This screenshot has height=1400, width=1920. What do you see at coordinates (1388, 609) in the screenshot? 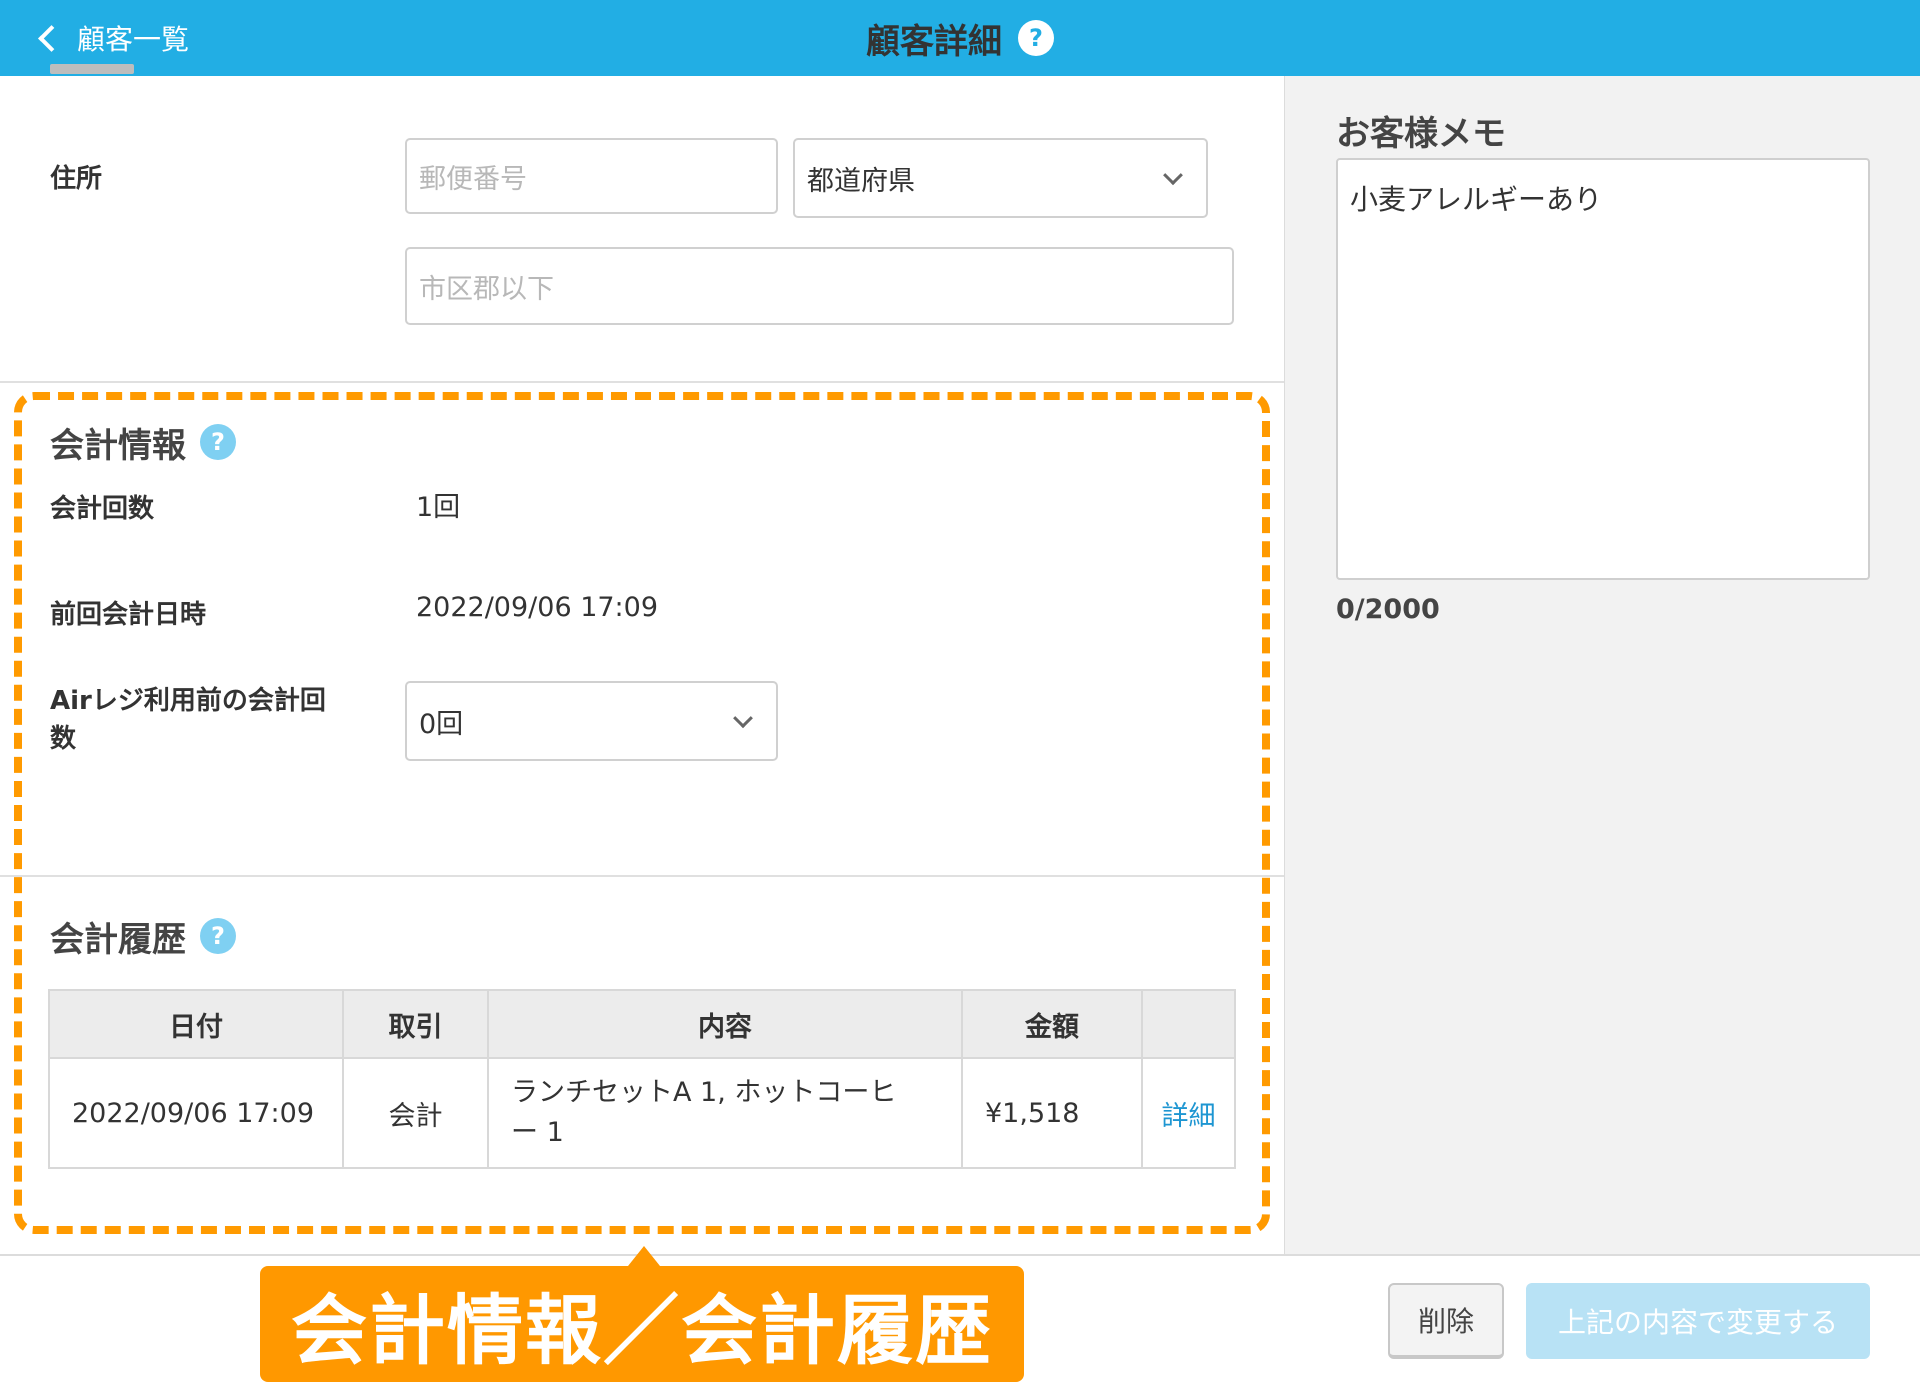
I see `memo-char-count: 0/2000` at bounding box center [1388, 609].